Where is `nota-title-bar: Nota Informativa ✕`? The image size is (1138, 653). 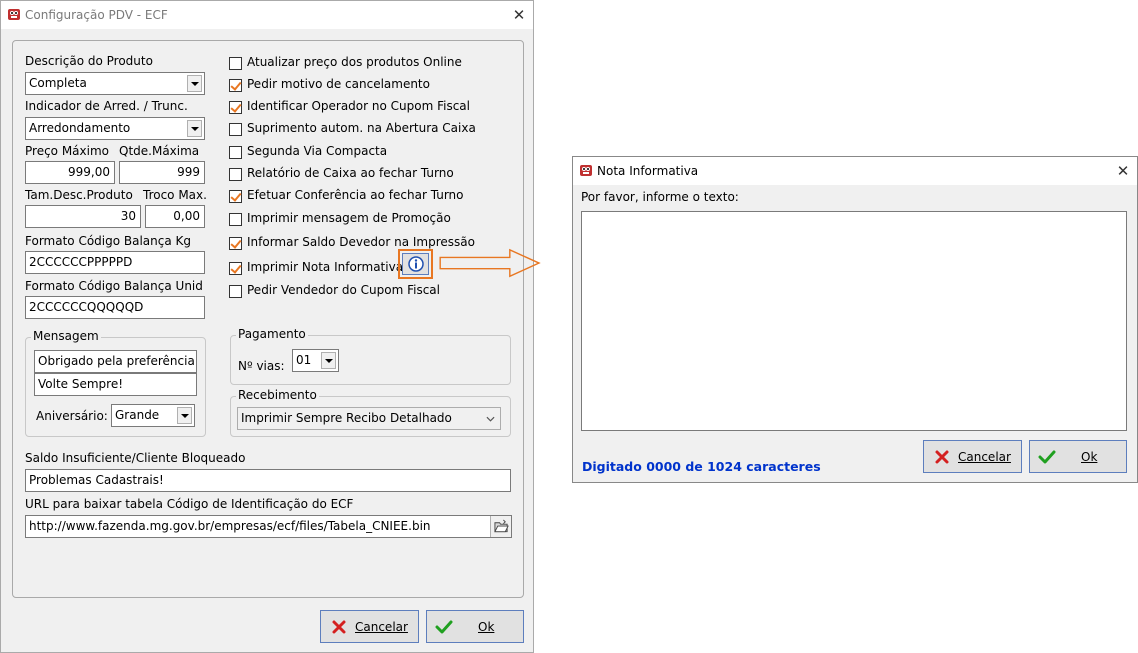
nota-title-bar: Nota Informativa ✕ is located at coordinates (855, 171).